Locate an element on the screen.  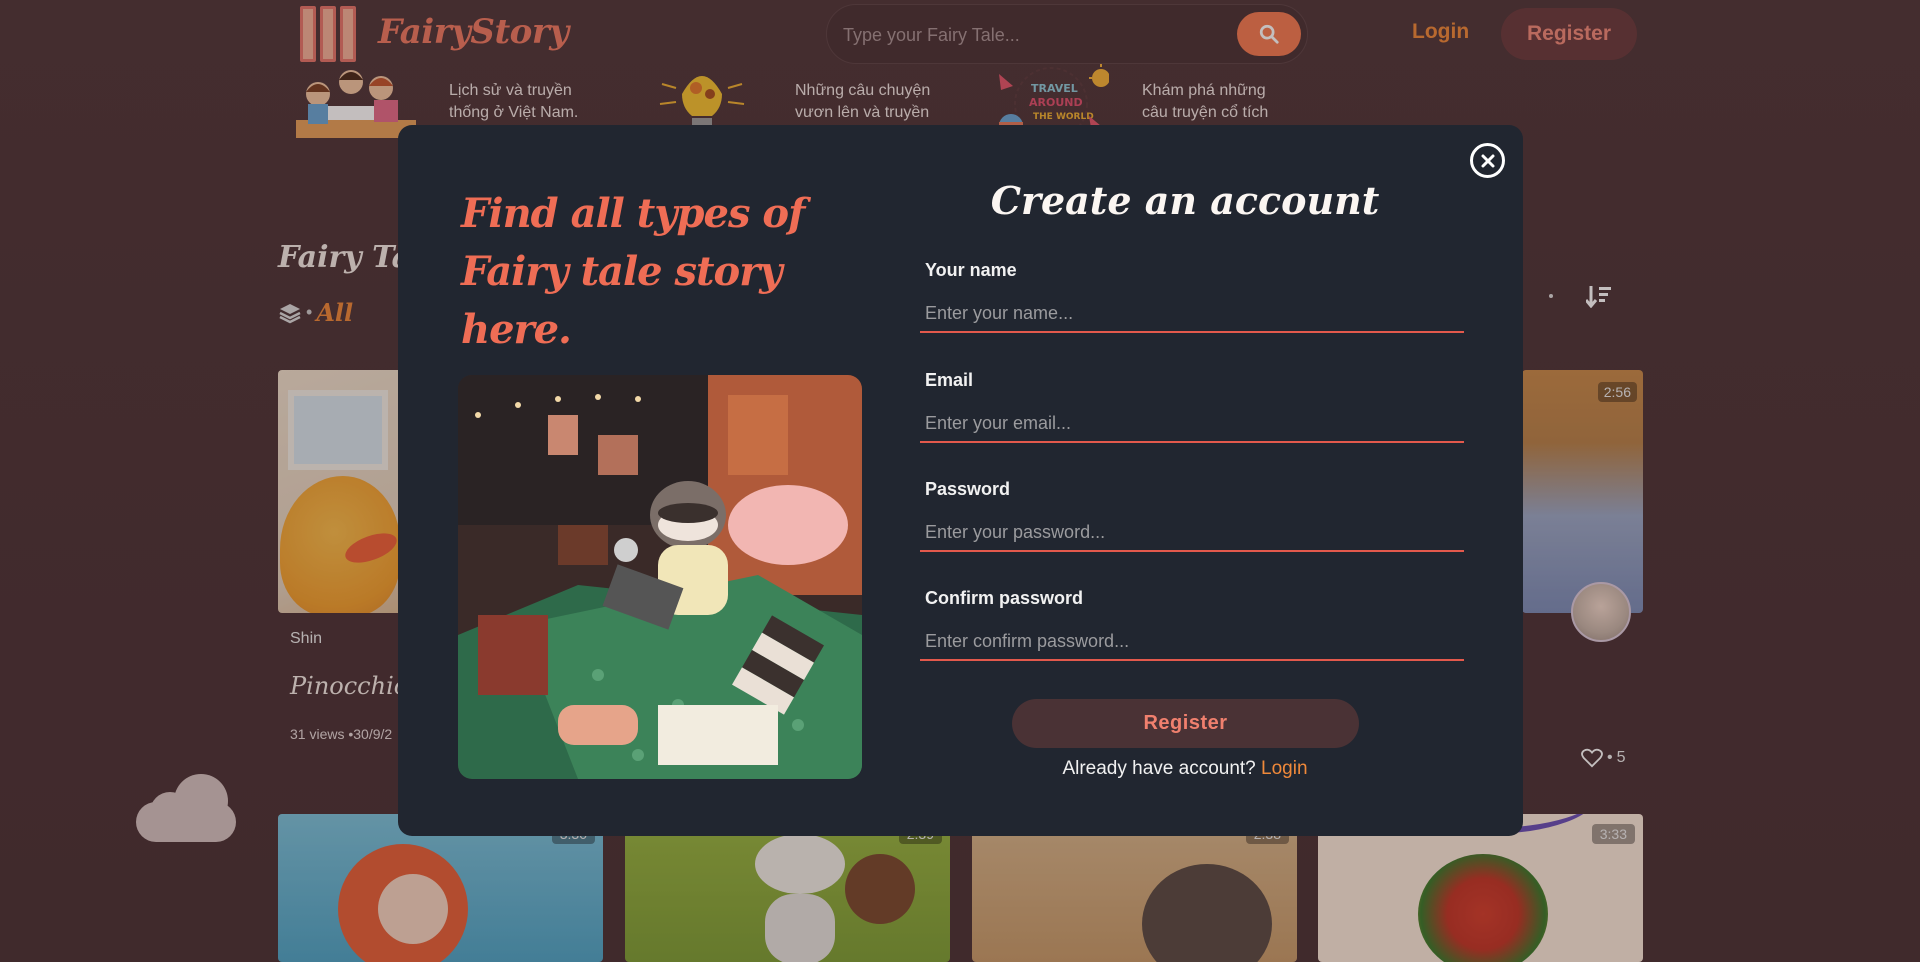
name-field: Your name is located at coordinates (1192, 296).